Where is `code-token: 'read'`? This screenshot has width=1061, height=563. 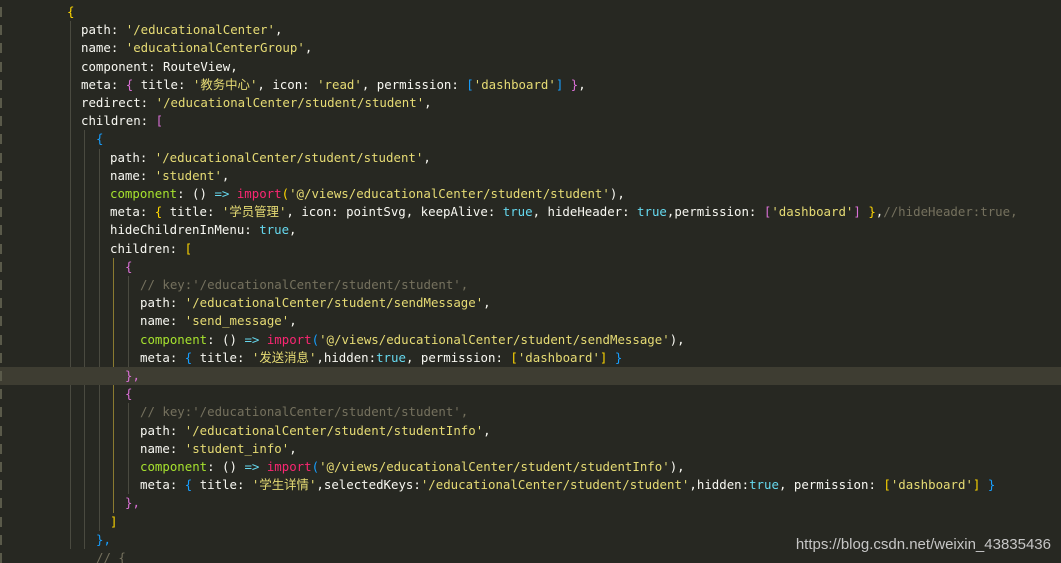
code-token: 'read' is located at coordinates (339, 84).